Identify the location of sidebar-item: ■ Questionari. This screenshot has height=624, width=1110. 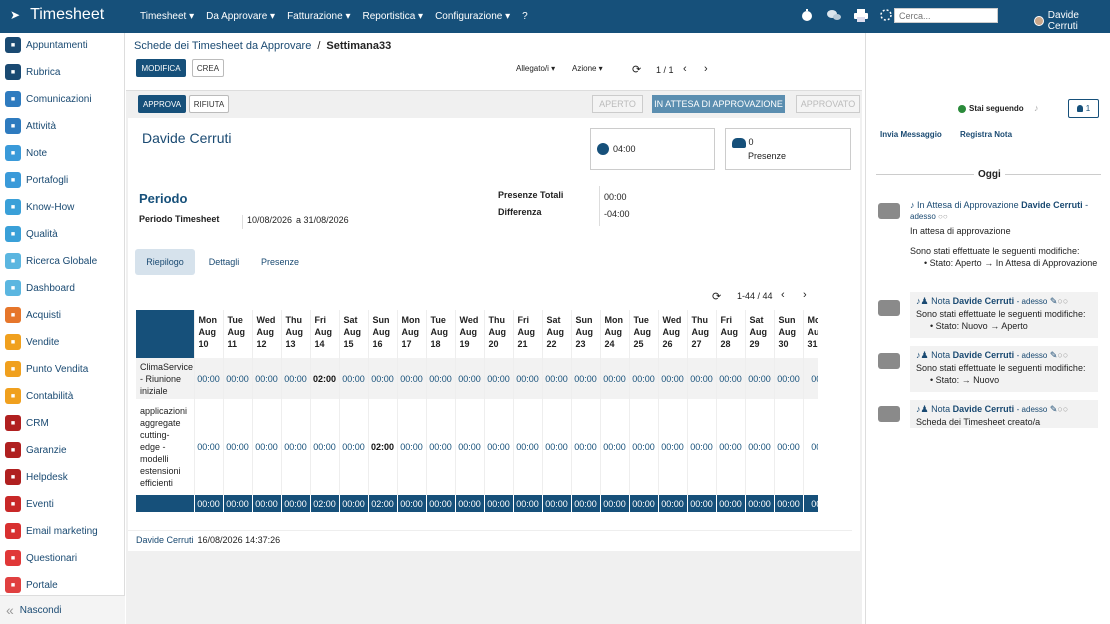
(41, 558).